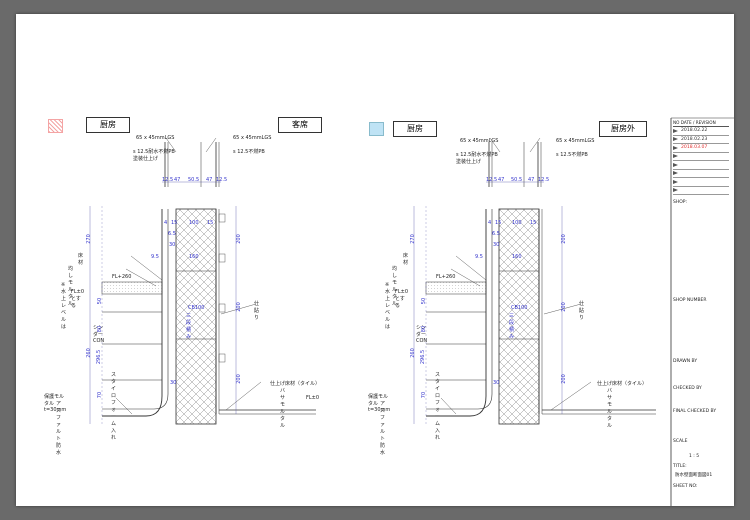 Image resolution: width=750 pixels, height=520 pixels. What do you see at coordinates (388, 306) in the screenshot?
I see `waterlevel-label-right-1: ※水上レベルは` at bounding box center [388, 306].